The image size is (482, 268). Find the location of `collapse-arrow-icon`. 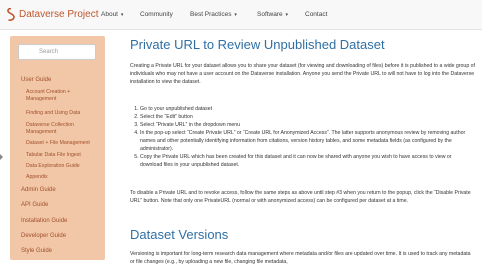

collapse-arrow-icon is located at coordinates (1, 157).